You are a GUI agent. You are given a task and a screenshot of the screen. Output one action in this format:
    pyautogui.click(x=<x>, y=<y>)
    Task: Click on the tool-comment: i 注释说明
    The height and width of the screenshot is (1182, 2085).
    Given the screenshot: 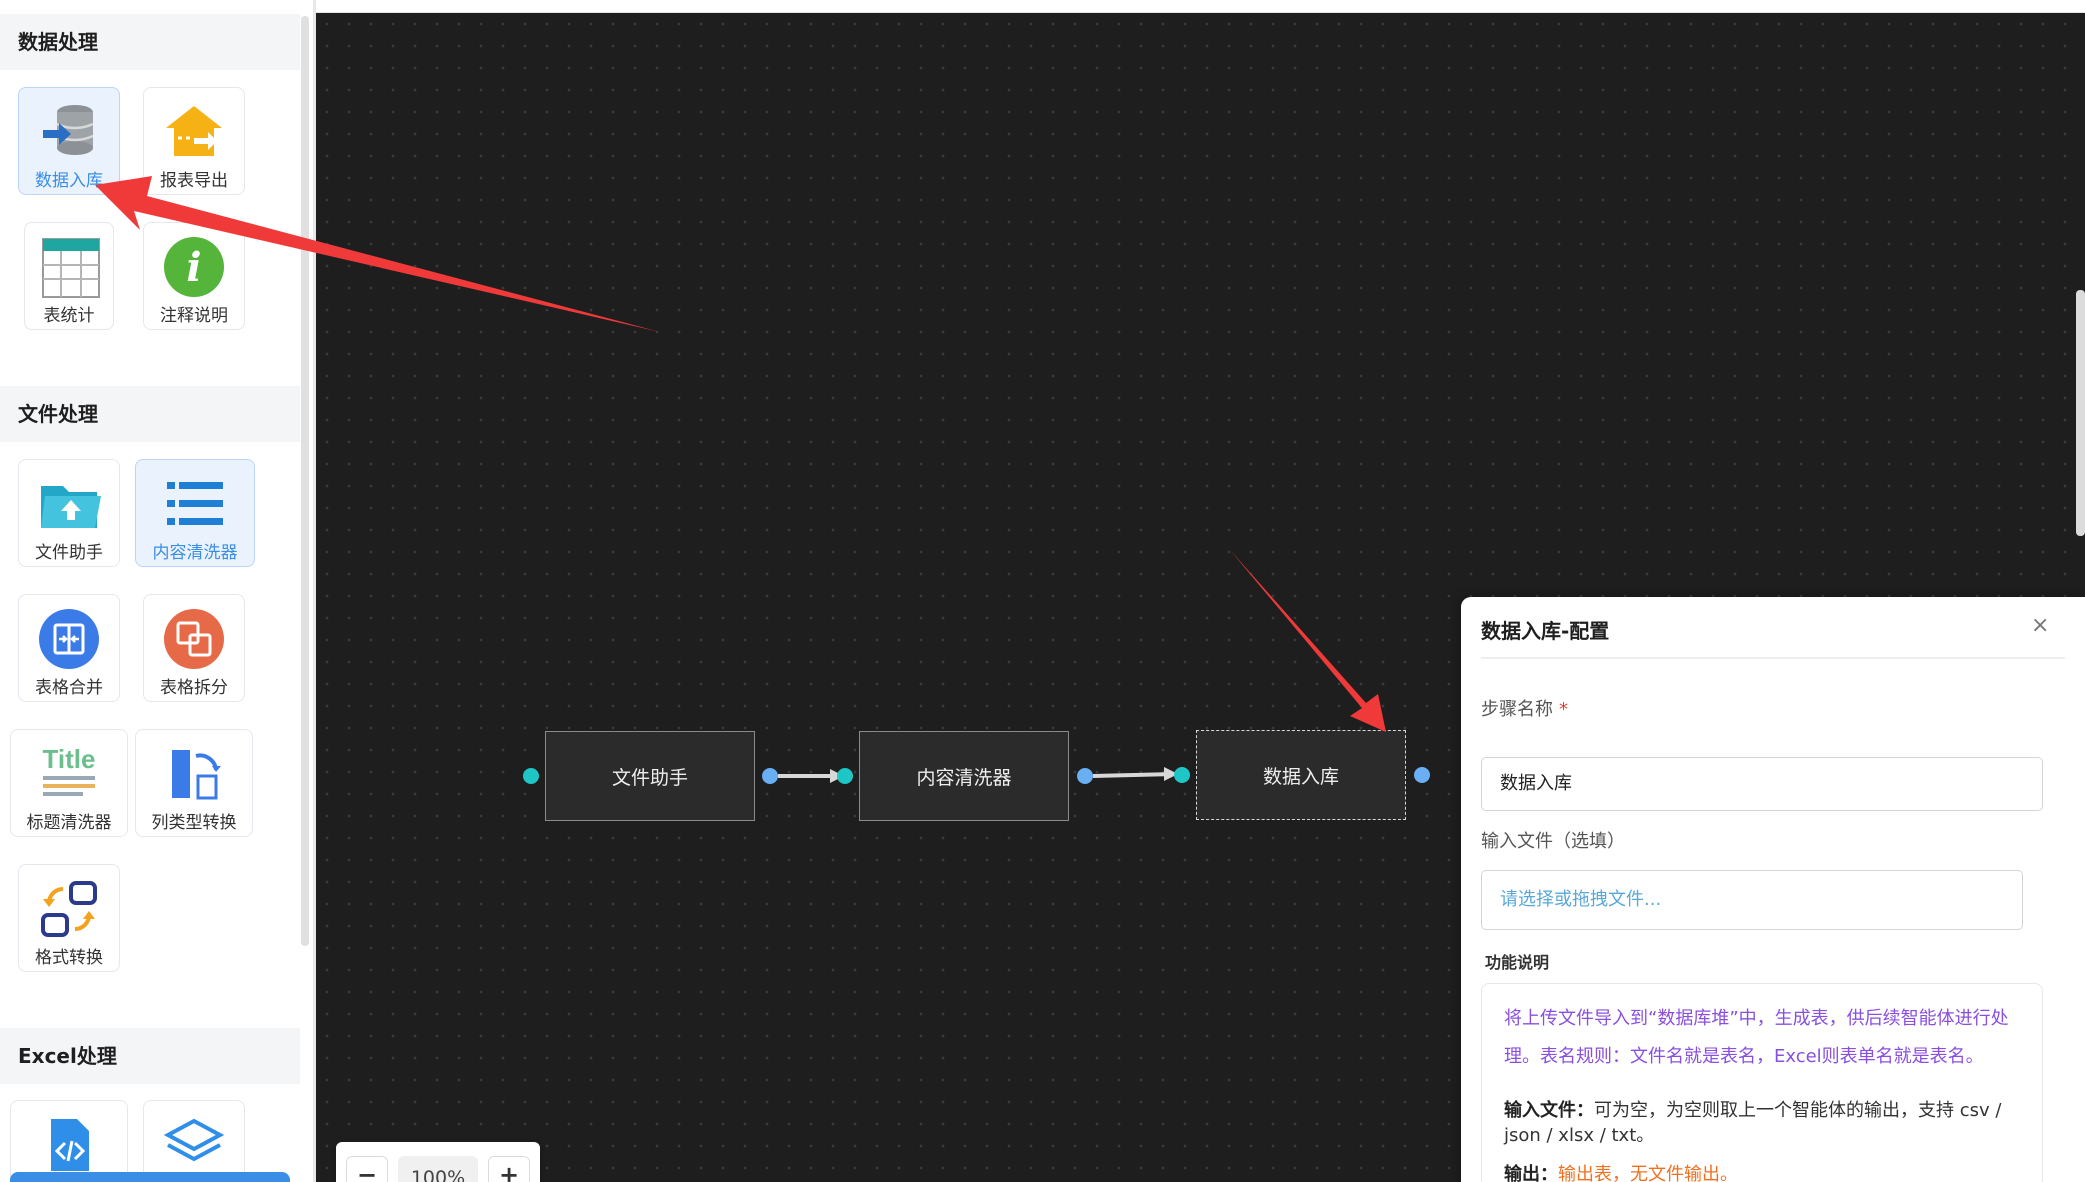 What is the action you would take?
    pyautogui.click(x=194, y=276)
    